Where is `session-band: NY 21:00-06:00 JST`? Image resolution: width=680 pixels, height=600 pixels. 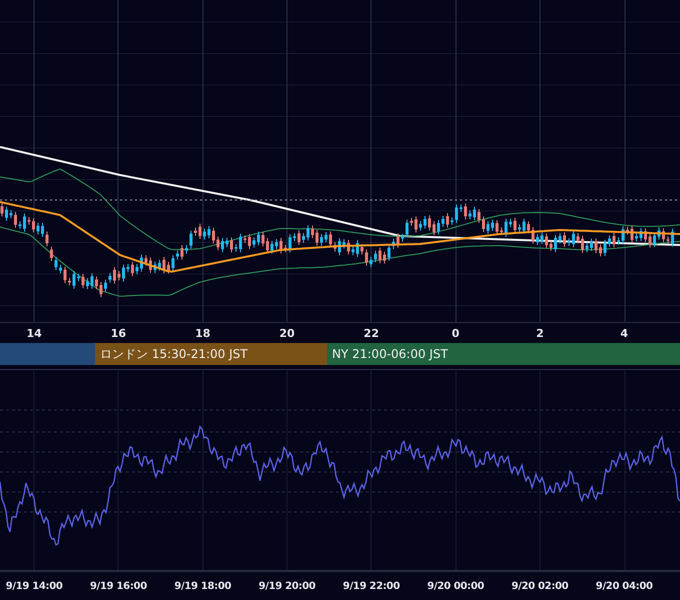
session-band: NY 21:00-06:00 JST is located at coordinates (503, 354).